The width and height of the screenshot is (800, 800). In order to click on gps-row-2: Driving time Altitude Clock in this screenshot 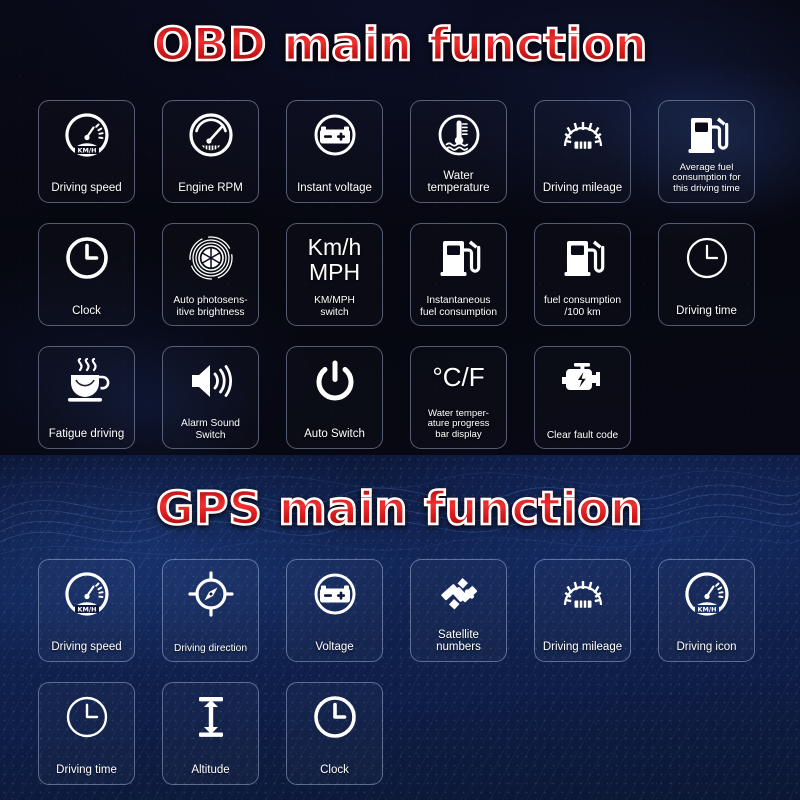, I will do `click(400, 733)`.